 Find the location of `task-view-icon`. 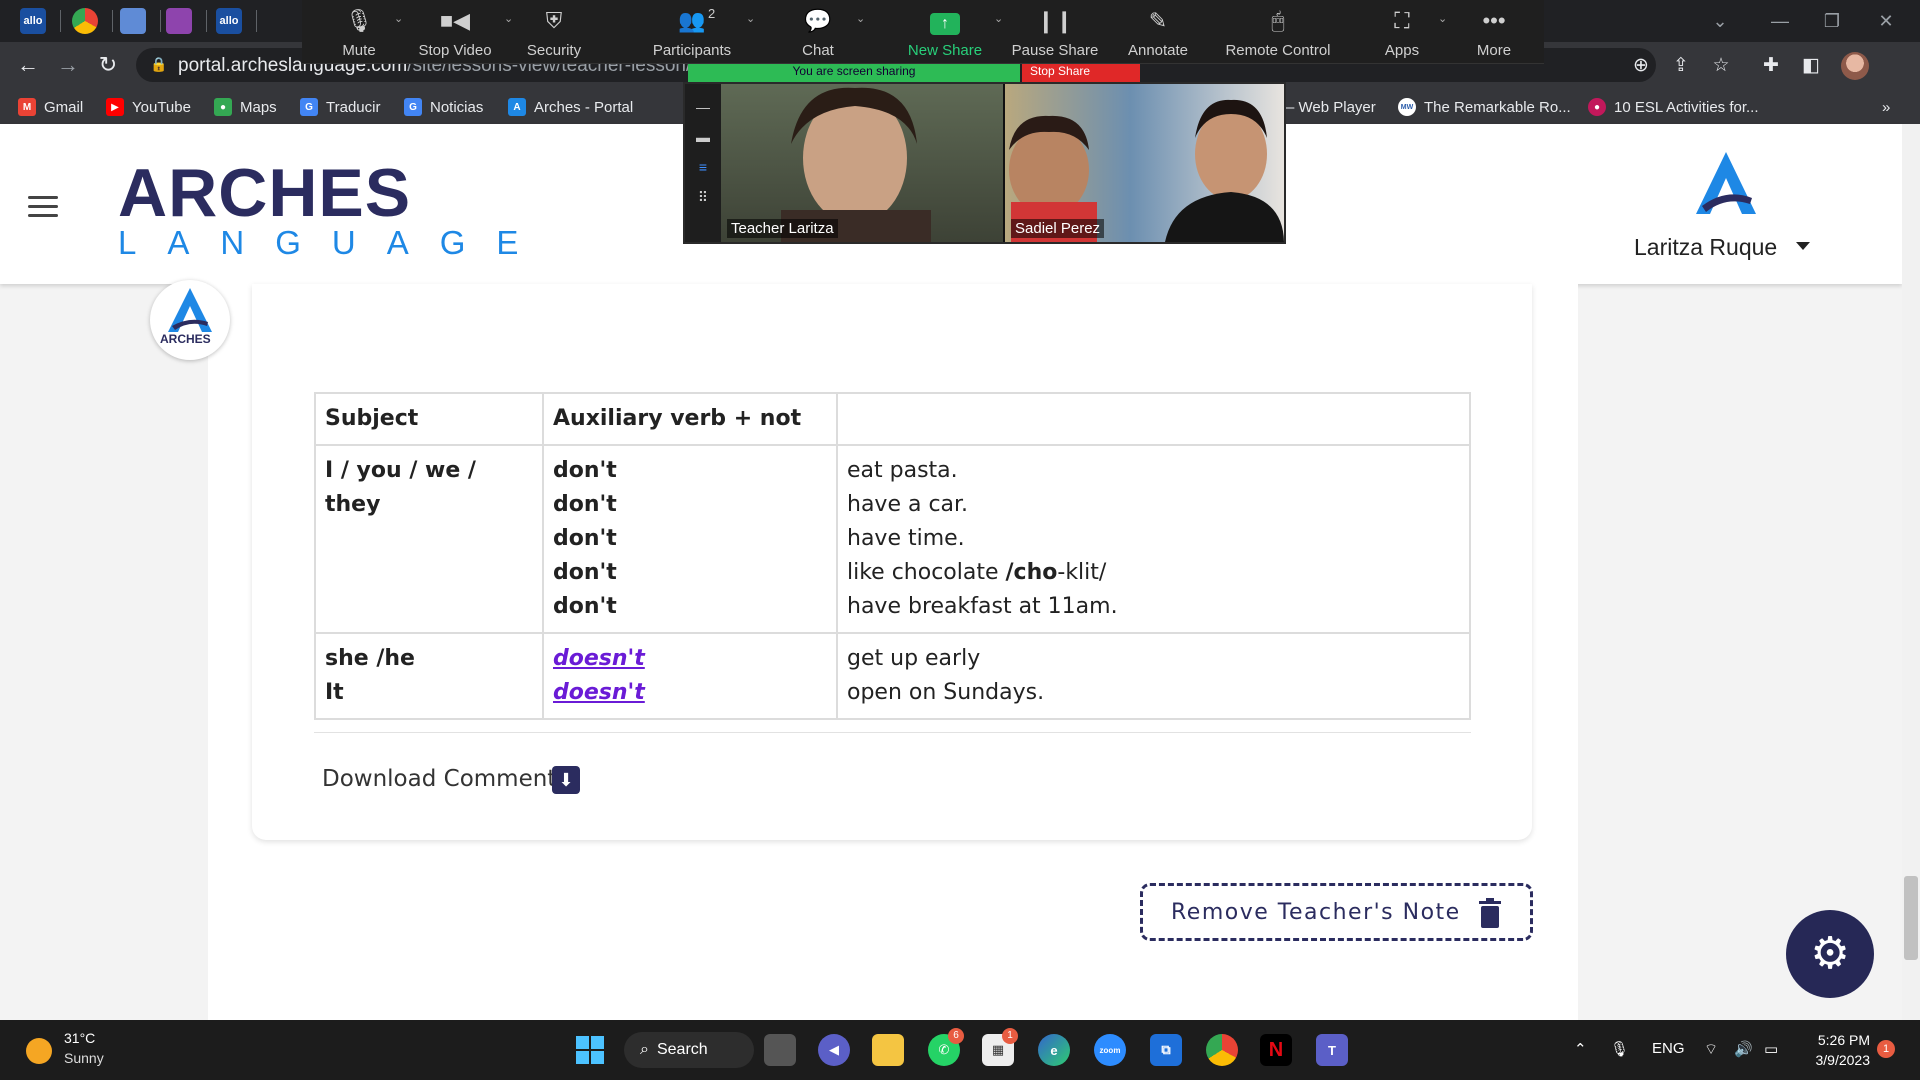

task-view-icon is located at coordinates (780, 1050).